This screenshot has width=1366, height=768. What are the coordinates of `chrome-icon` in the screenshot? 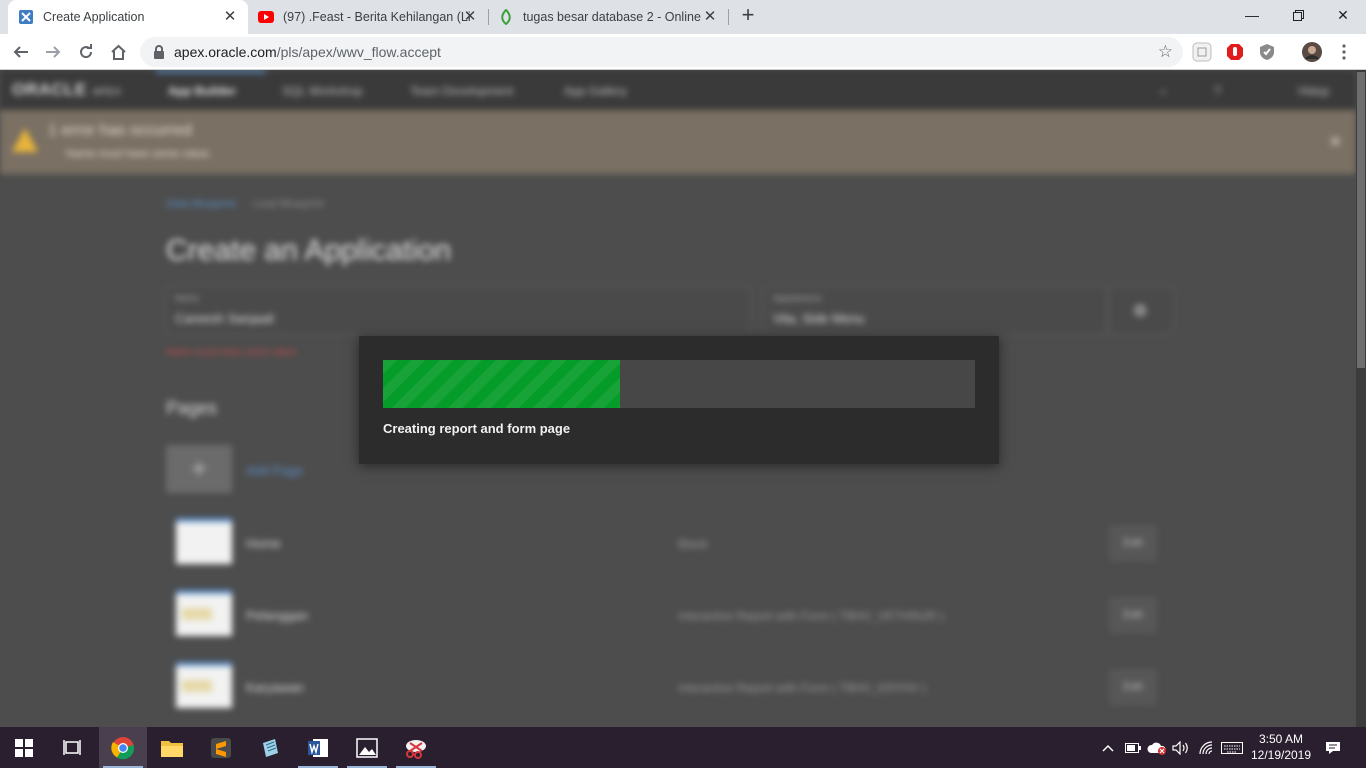 It's located at (123, 747).